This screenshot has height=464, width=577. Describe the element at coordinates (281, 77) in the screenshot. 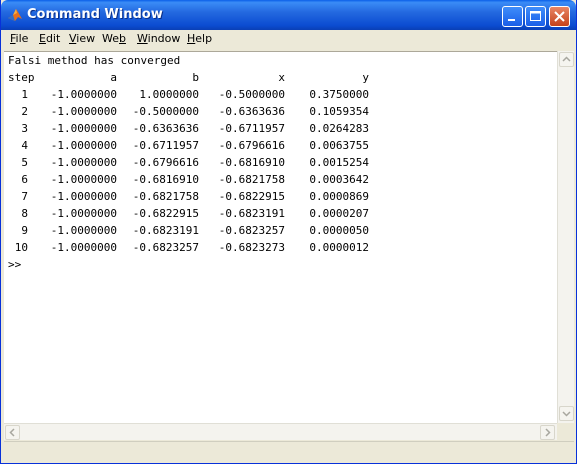

I see `table-header-x: x` at that location.